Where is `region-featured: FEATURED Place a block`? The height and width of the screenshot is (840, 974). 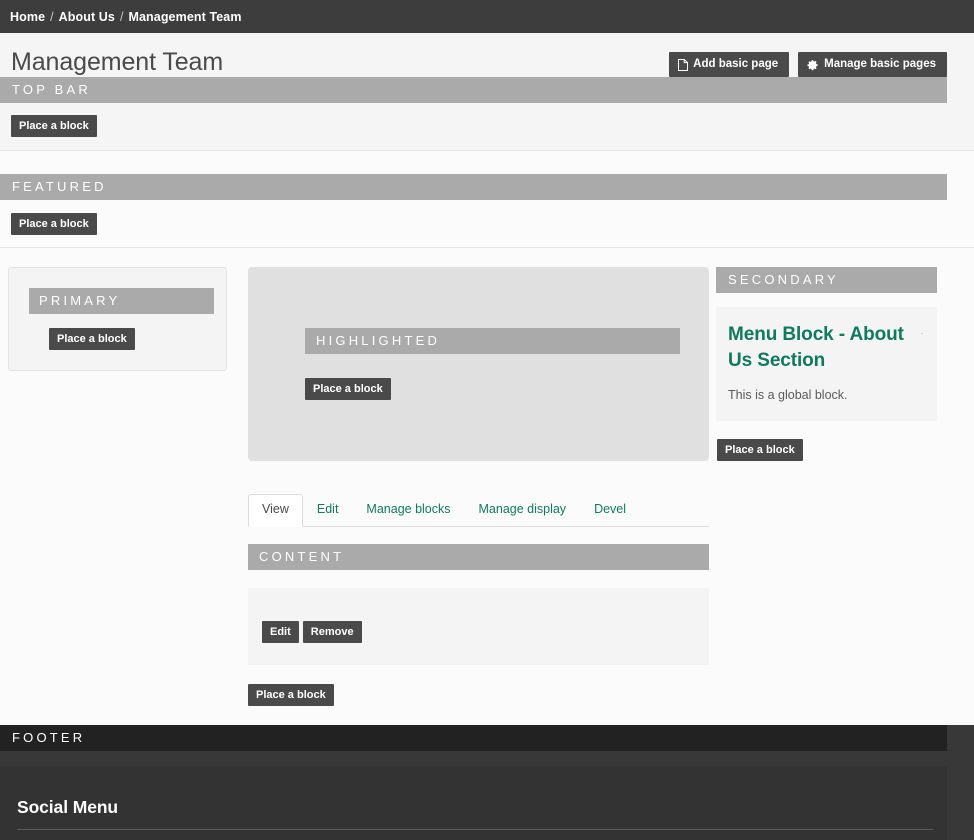
region-featured: FEATURED Place a block is located at coordinates (487, 199).